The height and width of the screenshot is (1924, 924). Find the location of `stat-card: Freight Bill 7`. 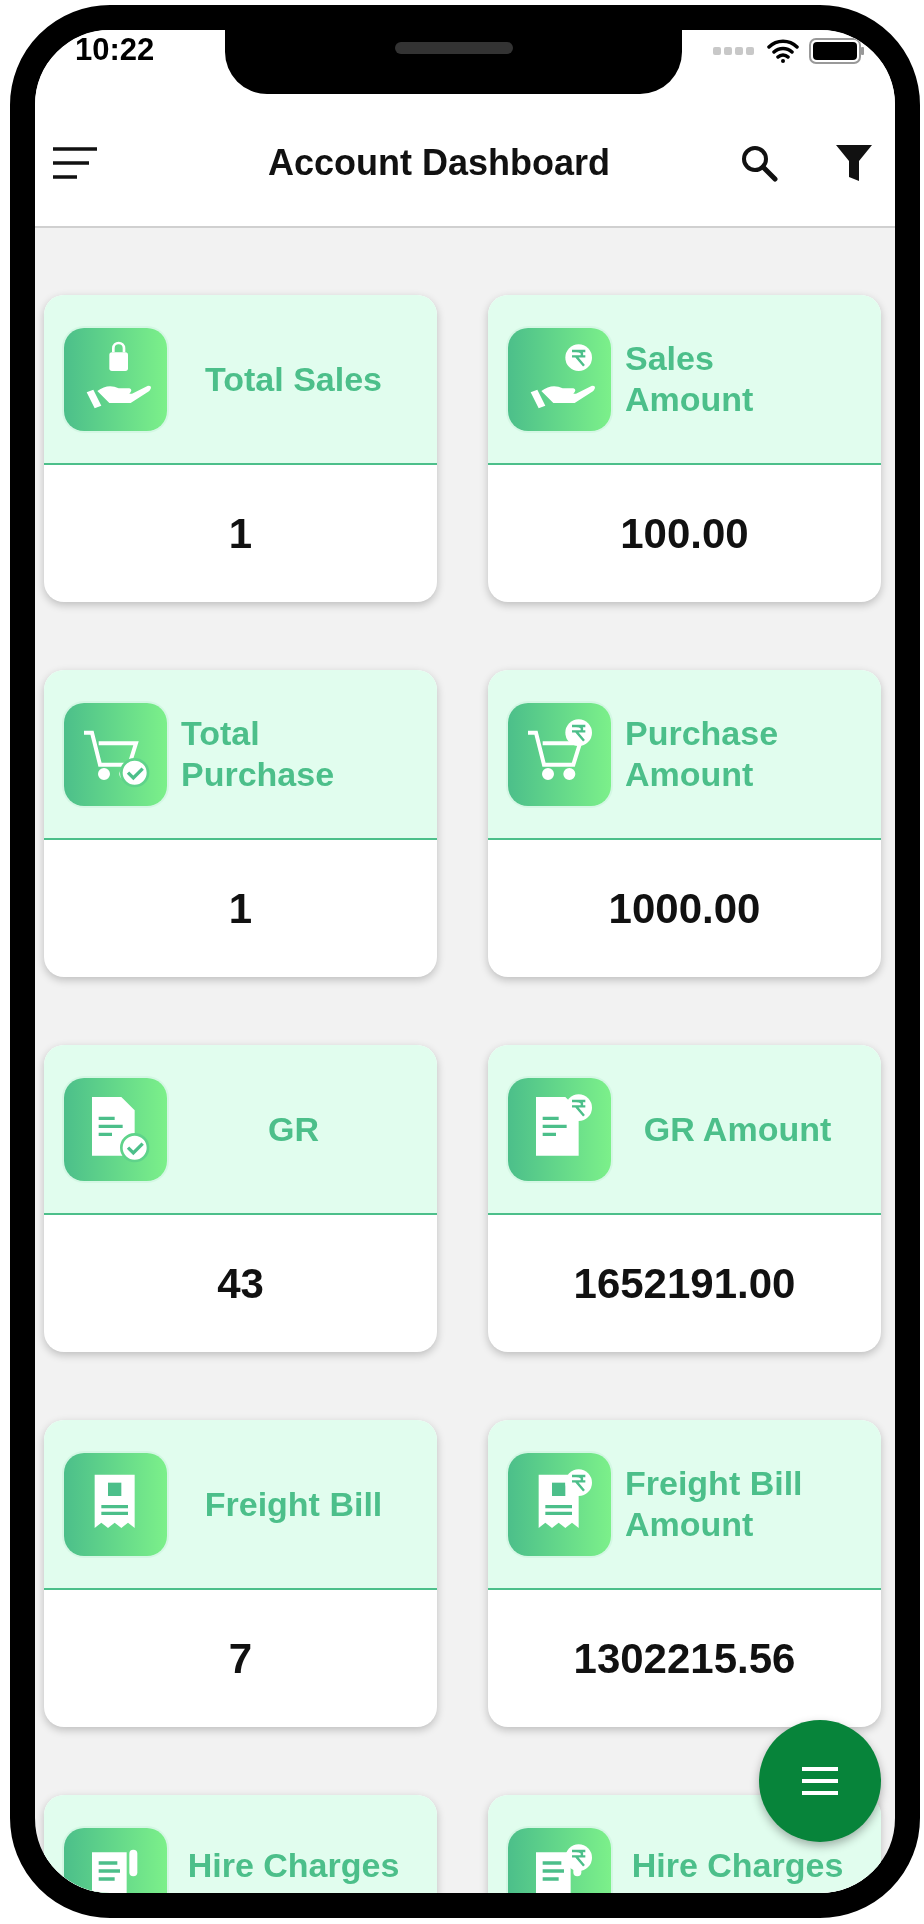

stat-card: Freight Bill 7 is located at coordinates (240, 1573).